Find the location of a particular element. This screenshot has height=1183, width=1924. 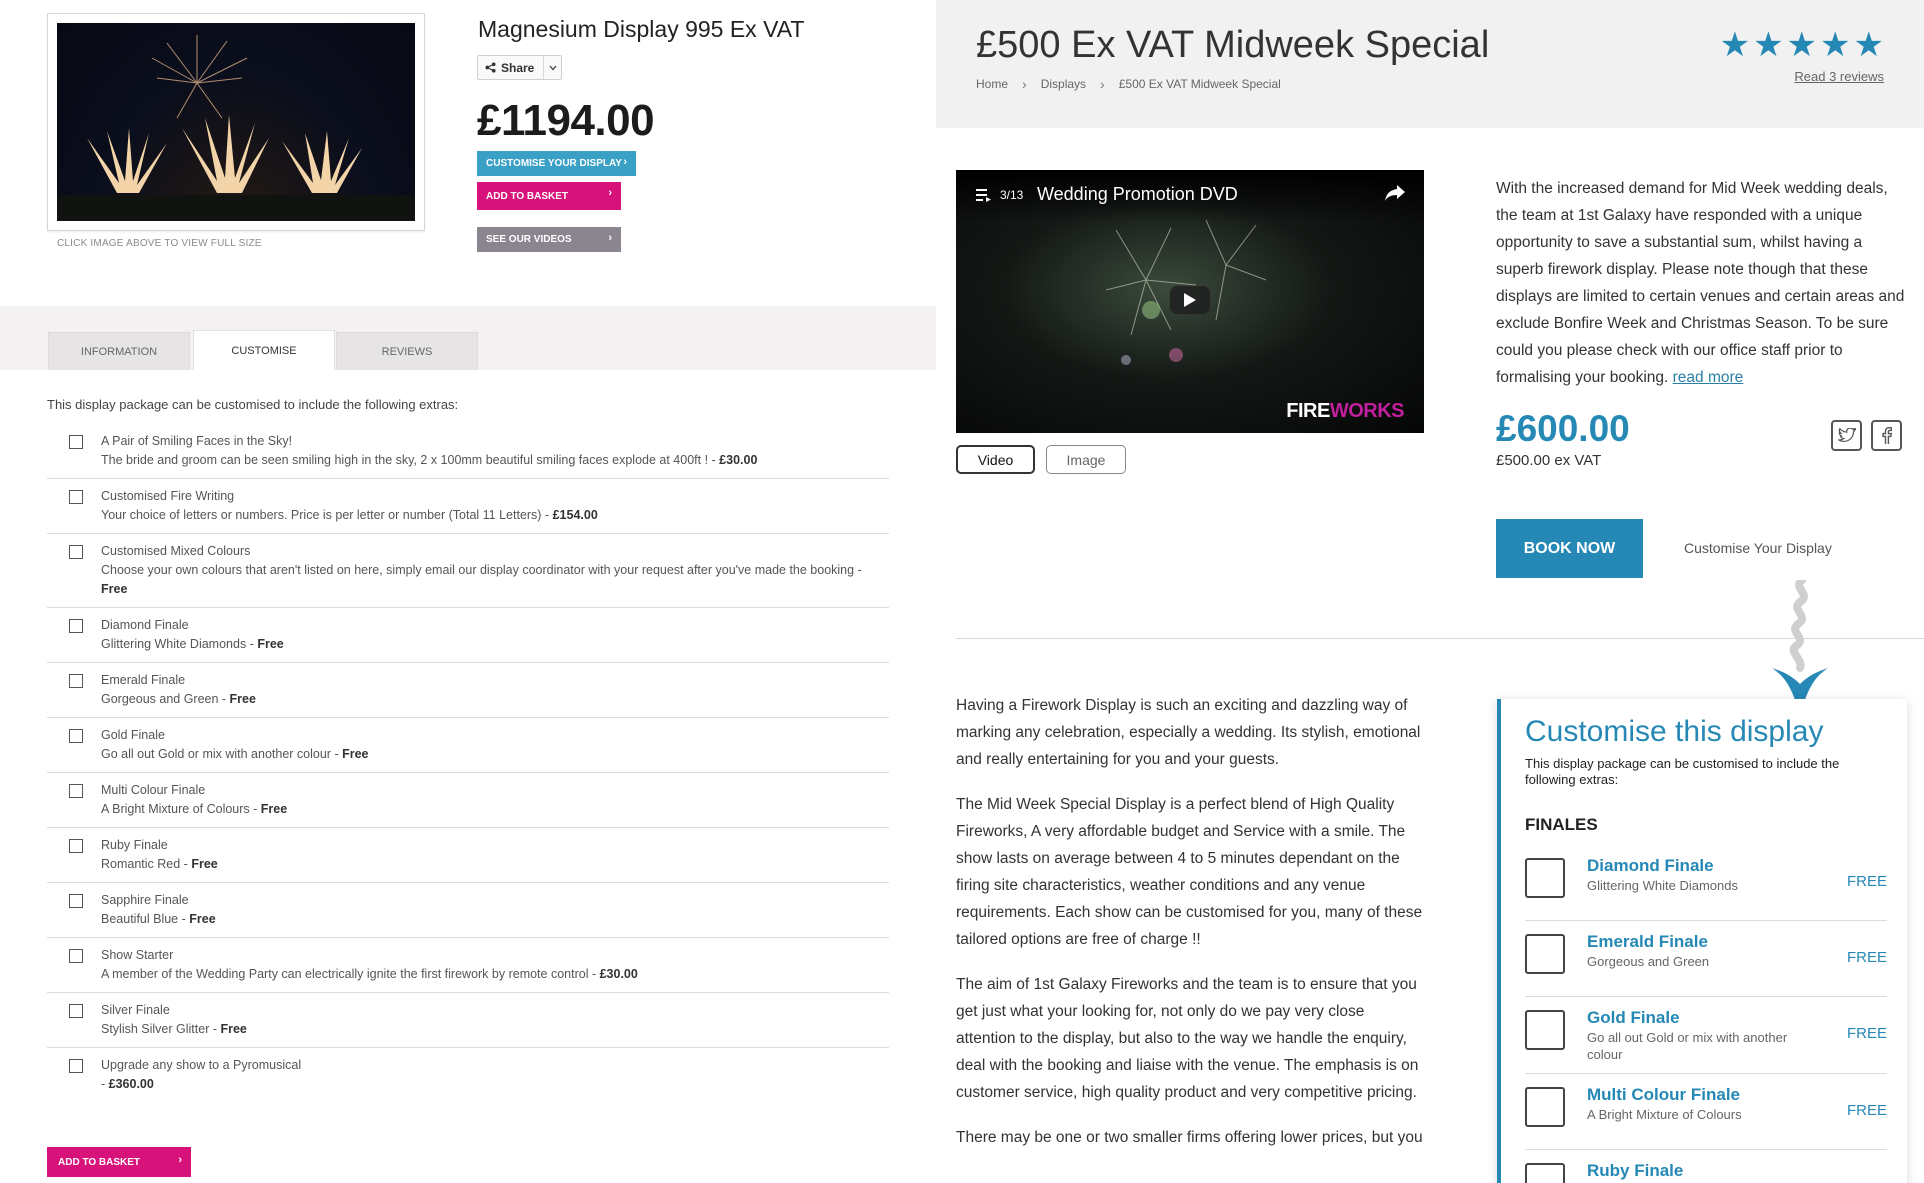

tab-information: INFORMATION is located at coordinates (119, 351).